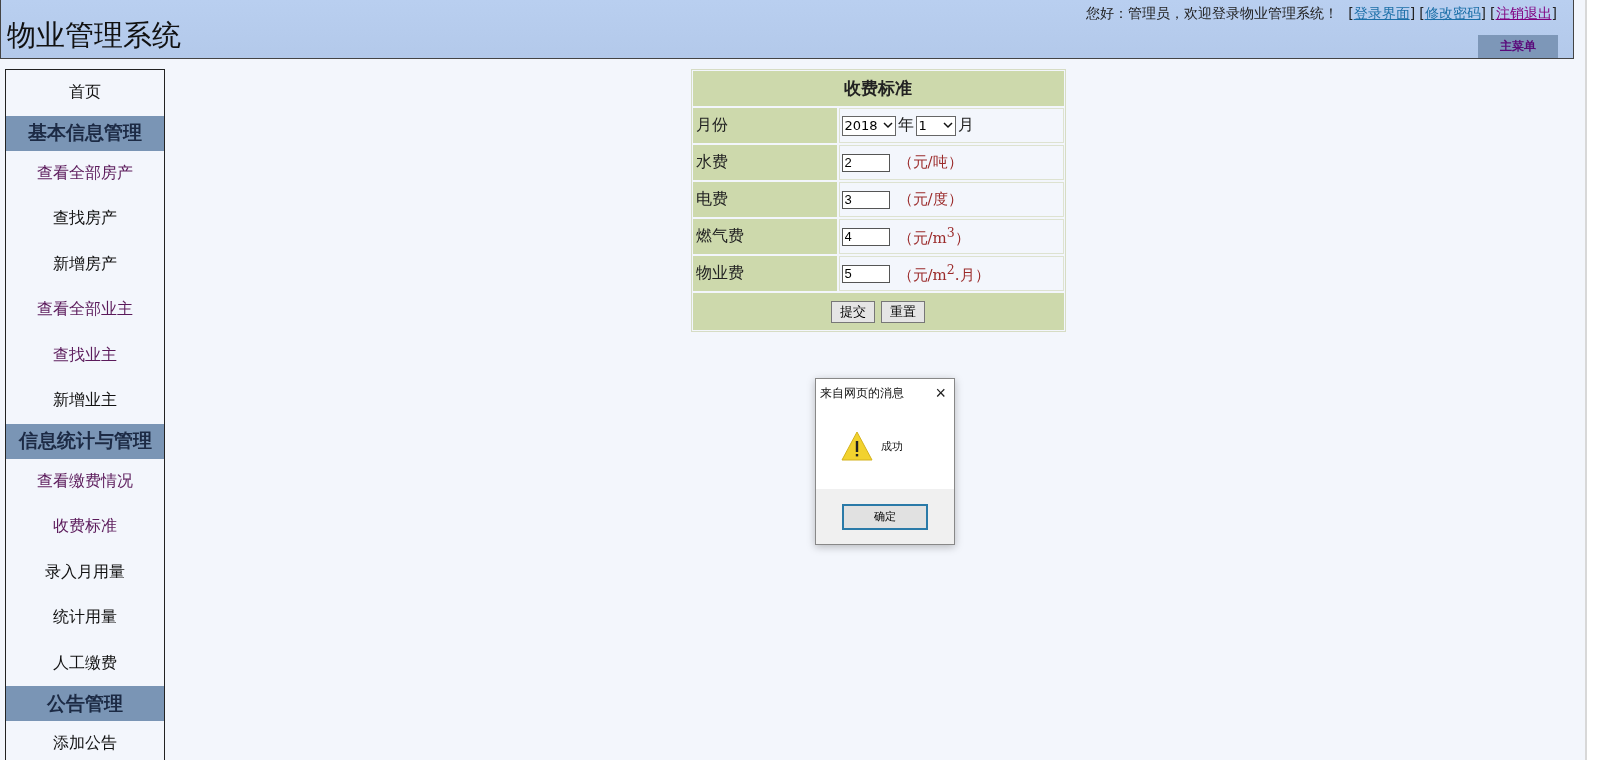 The image size is (1622, 760). What do you see at coordinates (865, 199) in the screenshot?
I see `input-field: 3` at bounding box center [865, 199].